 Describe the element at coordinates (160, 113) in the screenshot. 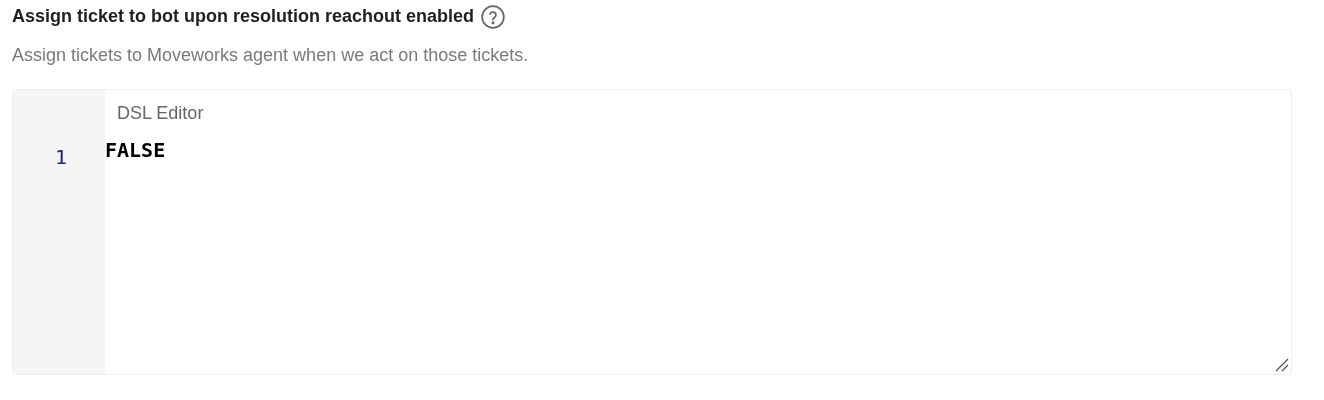

I see `editor-label: DSL Editor` at that location.